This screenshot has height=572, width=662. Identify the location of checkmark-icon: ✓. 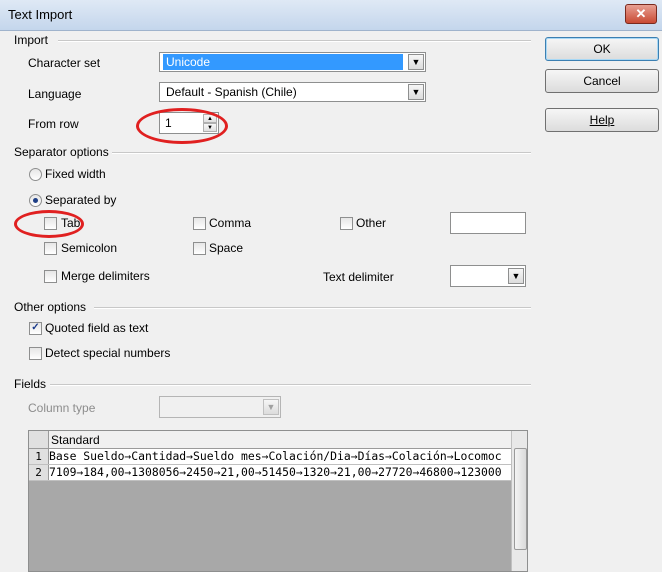
(35, 327).